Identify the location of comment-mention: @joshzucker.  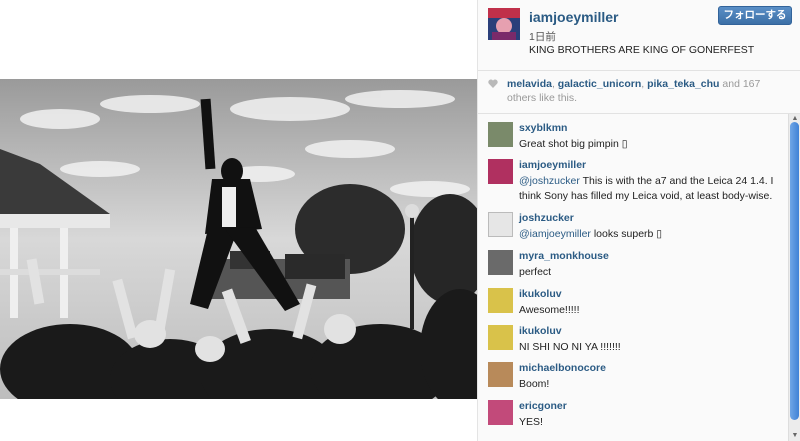
(549, 181).